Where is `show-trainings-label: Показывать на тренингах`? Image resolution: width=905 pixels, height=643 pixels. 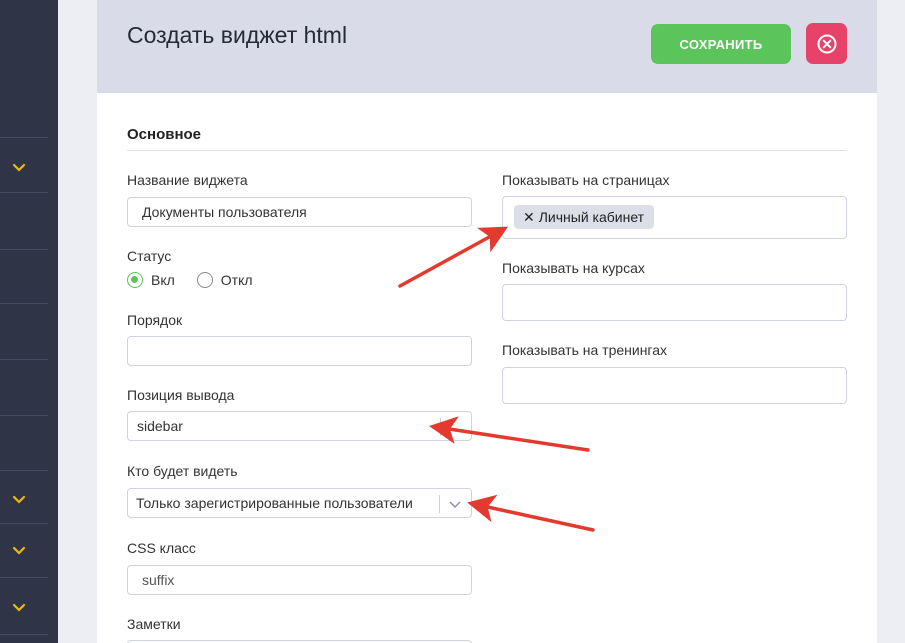
show-trainings-label: Показывать на тренингах is located at coordinates (585, 350).